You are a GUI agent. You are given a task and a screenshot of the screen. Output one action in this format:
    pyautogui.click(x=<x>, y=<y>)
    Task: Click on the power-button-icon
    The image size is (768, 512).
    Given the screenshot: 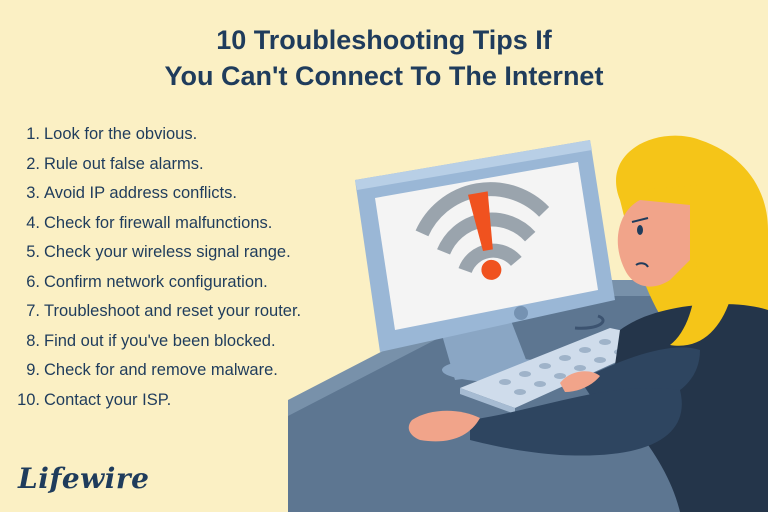 What is the action you would take?
    pyautogui.click(x=521, y=313)
    